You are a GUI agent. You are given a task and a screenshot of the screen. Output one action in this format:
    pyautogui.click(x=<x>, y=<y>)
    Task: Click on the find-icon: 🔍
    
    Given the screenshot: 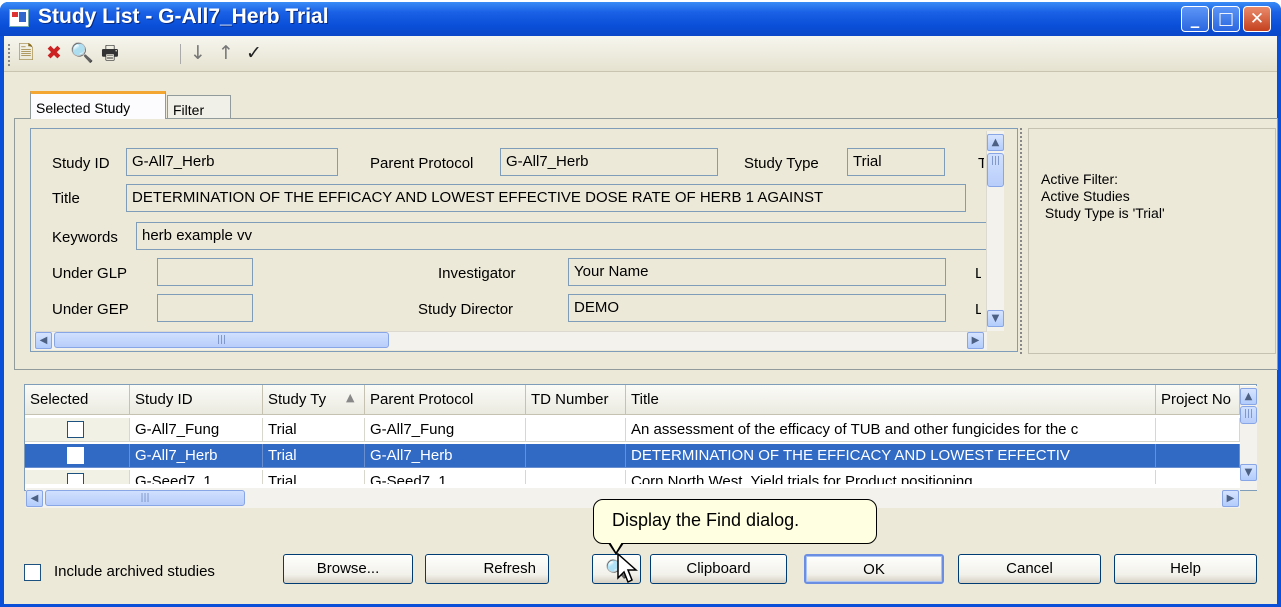 What is the action you would take?
    pyautogui.click(x=82, y=53)
    